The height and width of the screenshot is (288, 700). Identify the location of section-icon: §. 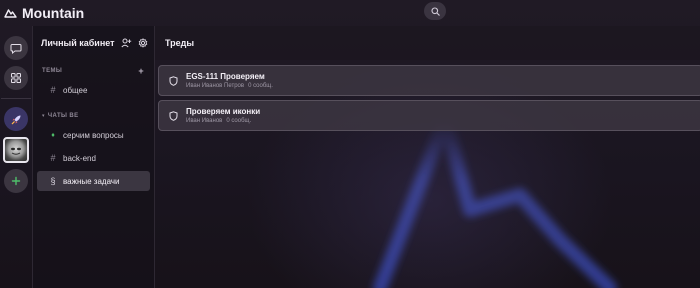
(53, 181).